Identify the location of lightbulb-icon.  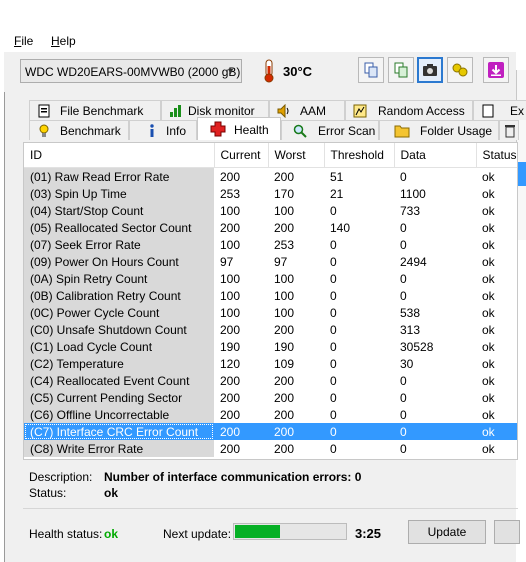
(44, 131).